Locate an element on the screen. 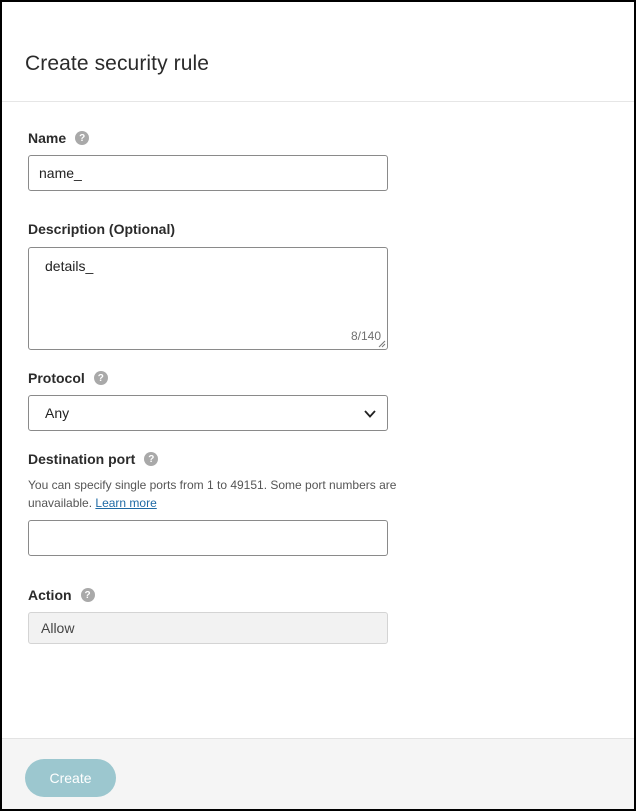 Image resolution: width=636 pixels, height=811 pixels. protocol-label: Protocol is located at coordinates (56, 378).